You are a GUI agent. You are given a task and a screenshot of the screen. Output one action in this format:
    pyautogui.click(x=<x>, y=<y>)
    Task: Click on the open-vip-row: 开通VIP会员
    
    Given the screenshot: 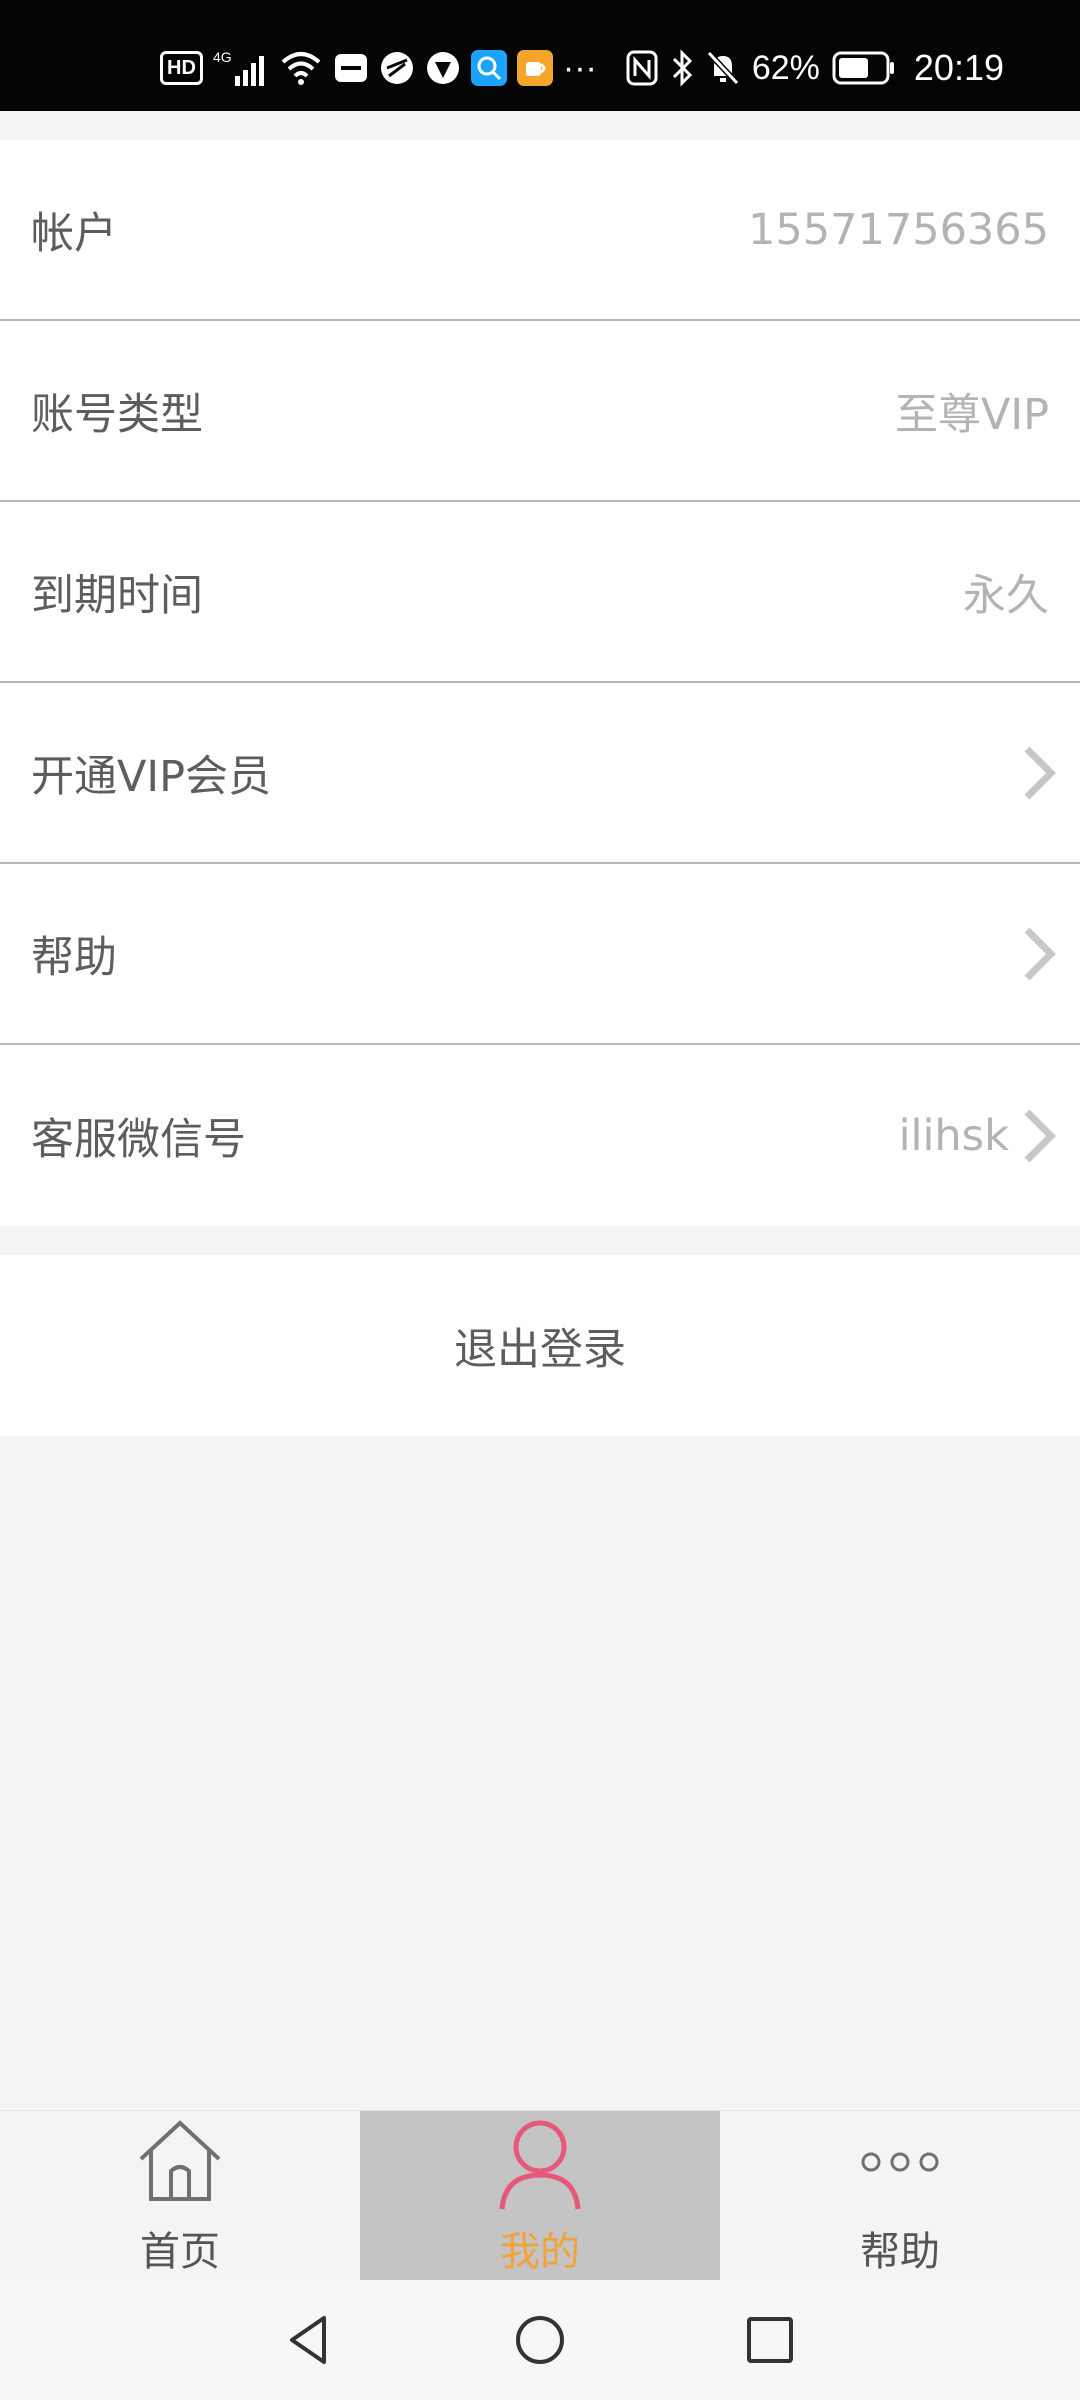 What is the action you would take?
    pyautogui.click(x=540, y=773)
    